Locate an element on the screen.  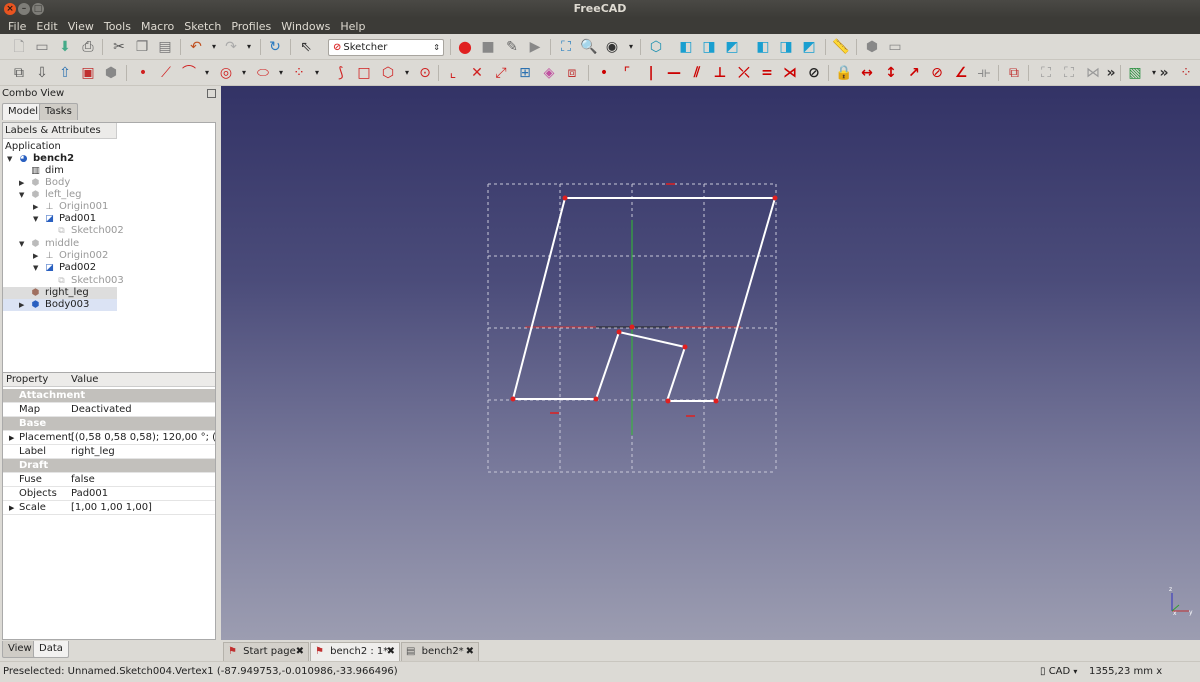
menu-file: File is located at coordinates (17, 26).